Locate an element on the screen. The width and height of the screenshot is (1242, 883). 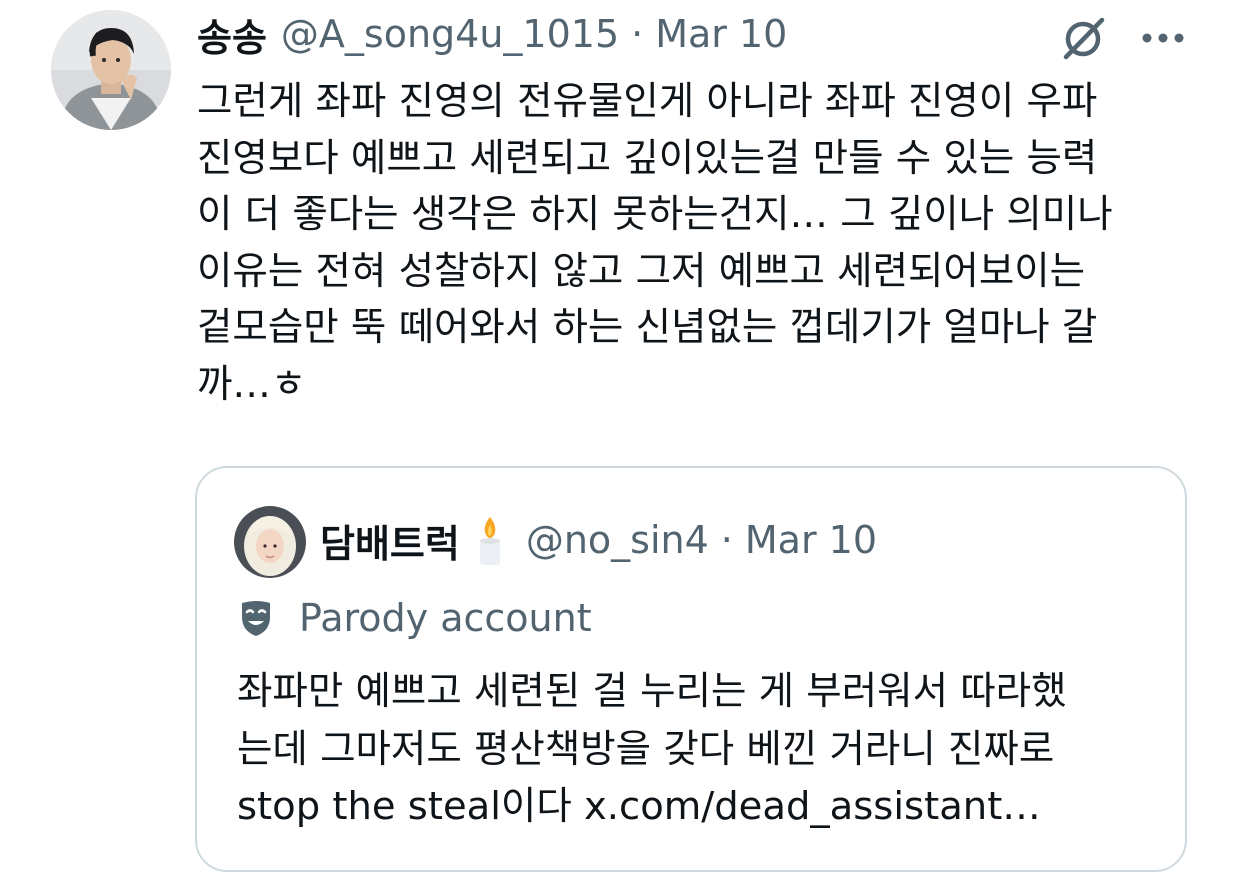
mask-icon is located at coordinates (256, 618).